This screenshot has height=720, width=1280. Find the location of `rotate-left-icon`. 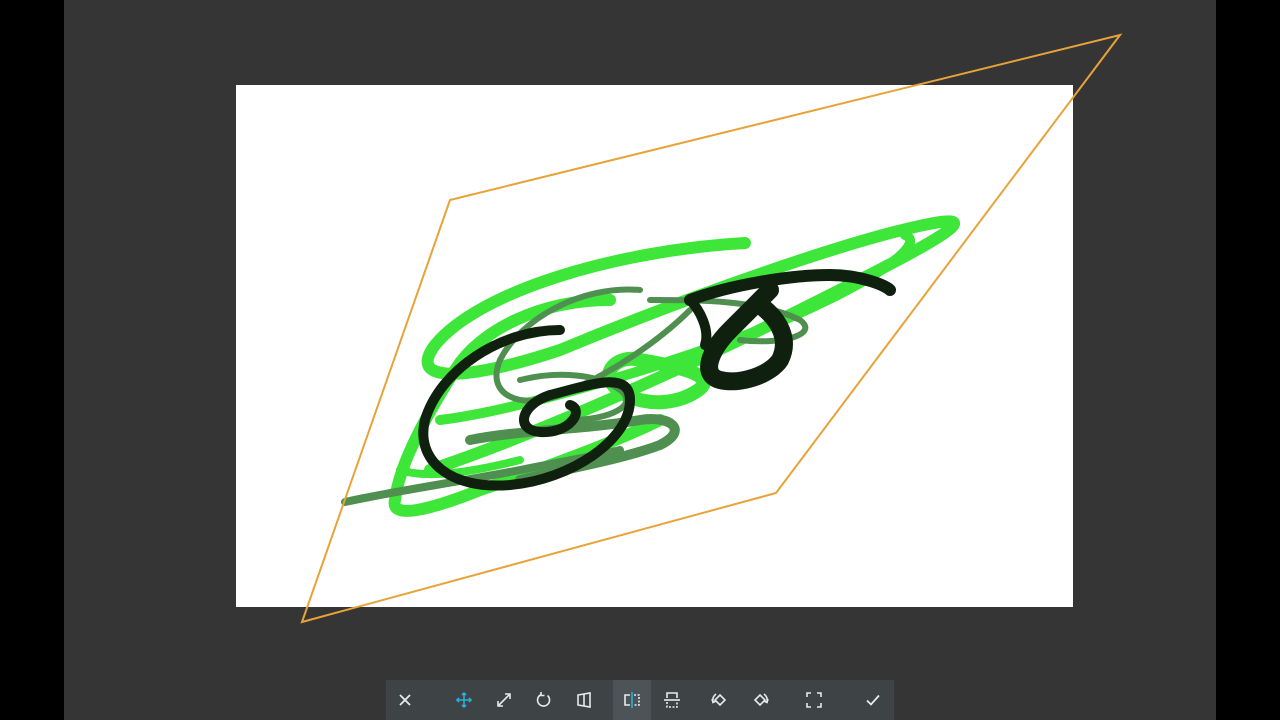

rotate-left-icon is located at coordinates (719, 700).